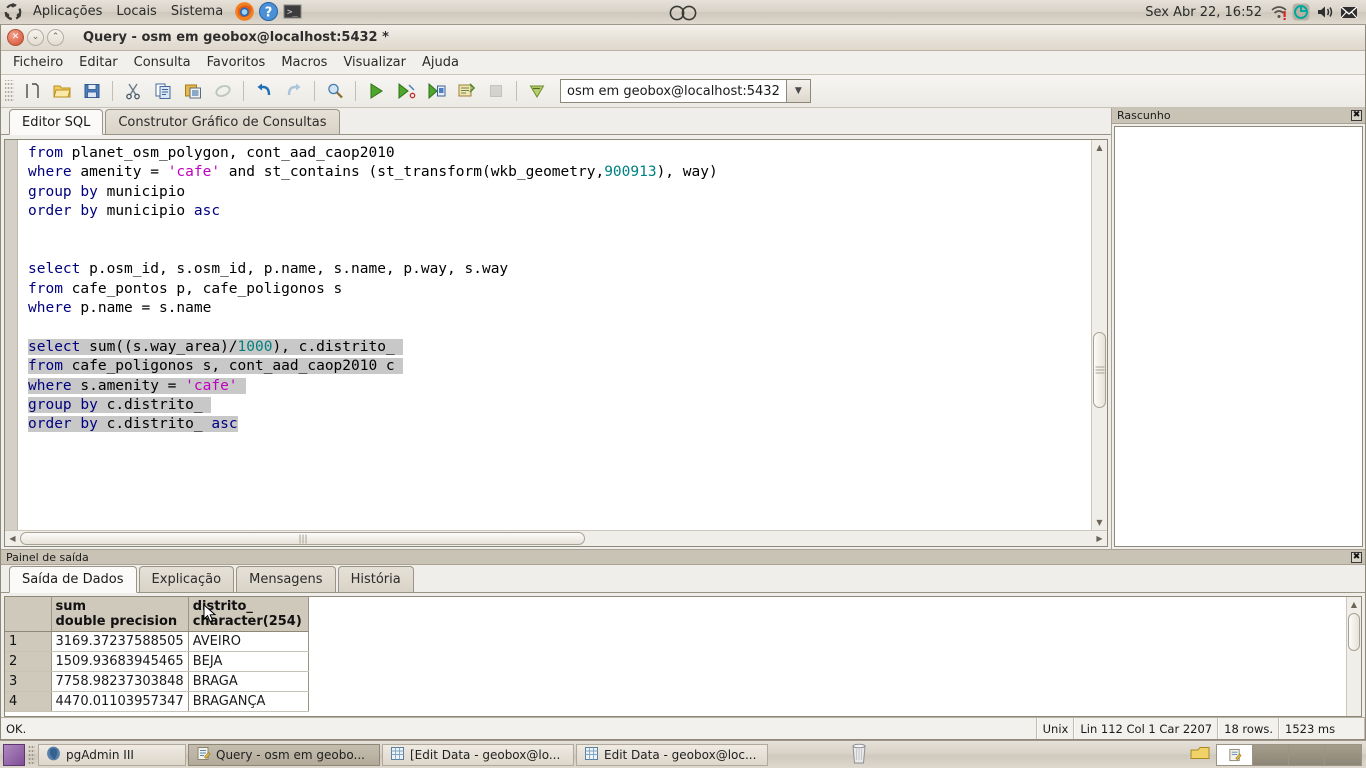  What do you see at coordinates (376, 91) in the screenshot?
I see `execute-query-icon` at bounding box center [376, 91].